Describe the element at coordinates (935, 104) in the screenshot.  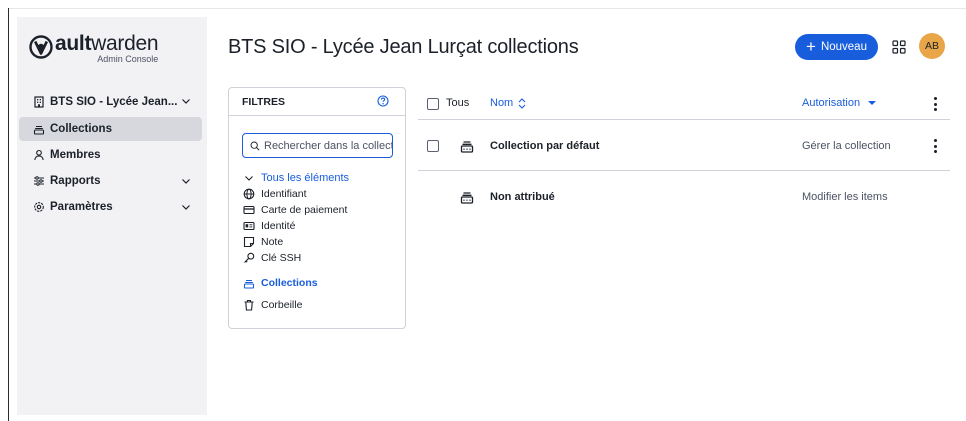
I see `table-options-kebab-icon` at that location.